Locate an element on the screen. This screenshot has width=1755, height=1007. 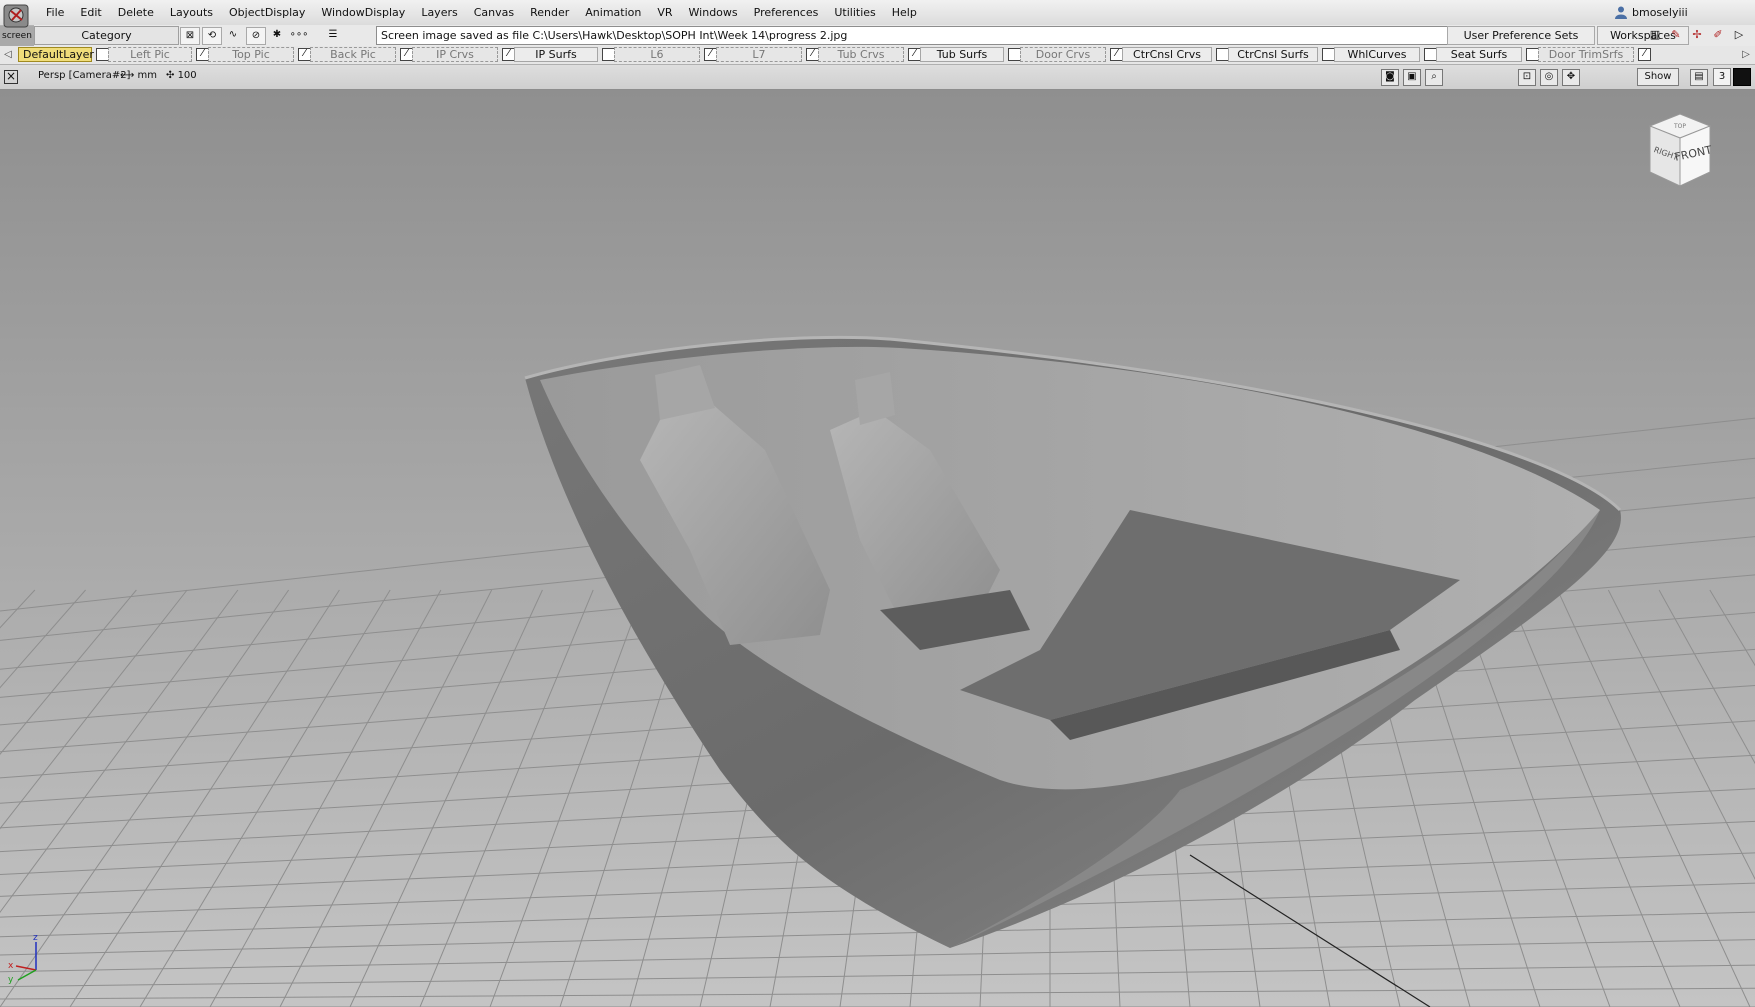
layer-15: Seat Surfs is located at coordinates (1487, 54).